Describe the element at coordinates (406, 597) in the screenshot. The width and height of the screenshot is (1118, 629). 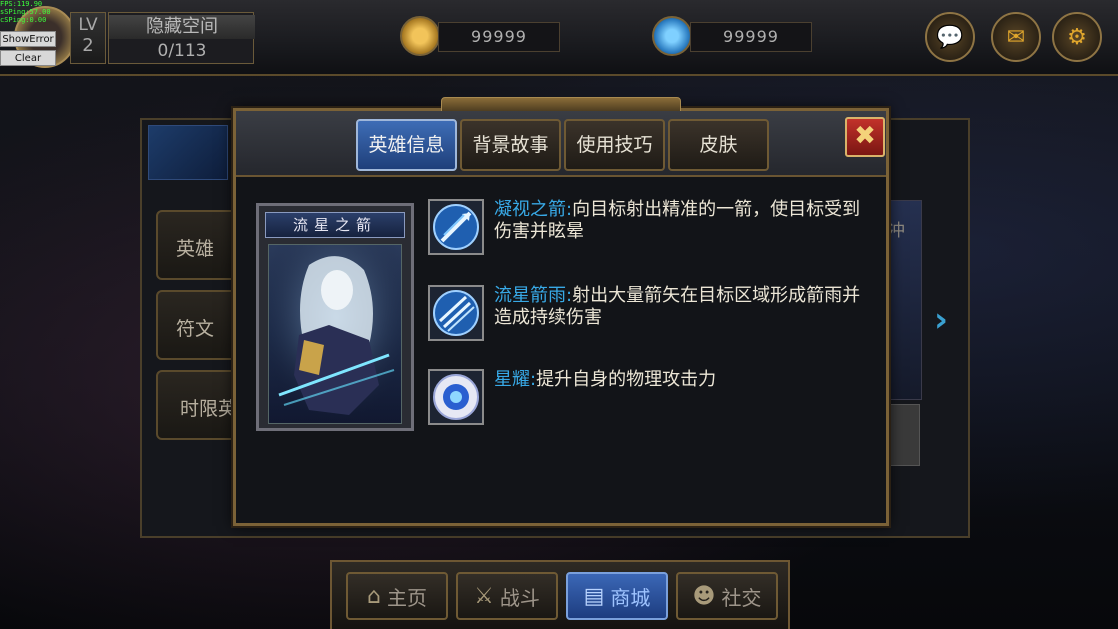
I see `nav-home-label: 主页` at that location.